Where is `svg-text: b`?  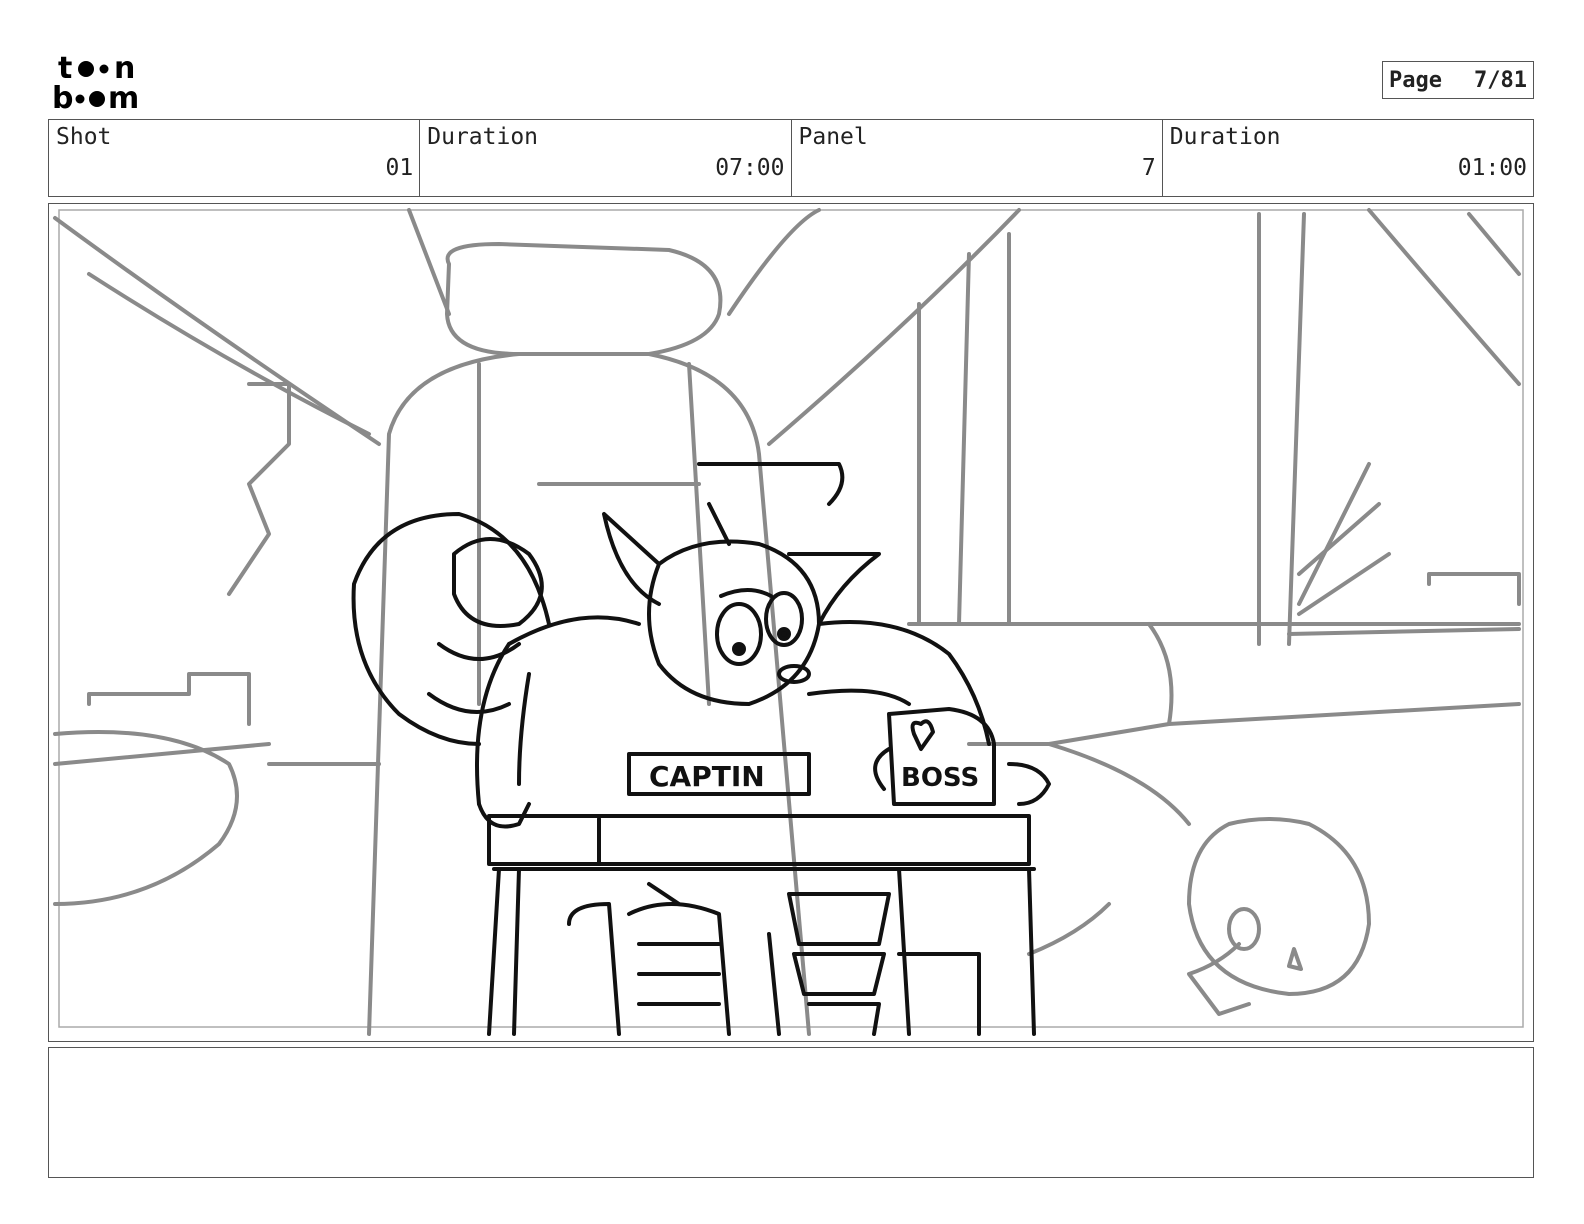 svg-text: b is located at coordinates (62, 96).